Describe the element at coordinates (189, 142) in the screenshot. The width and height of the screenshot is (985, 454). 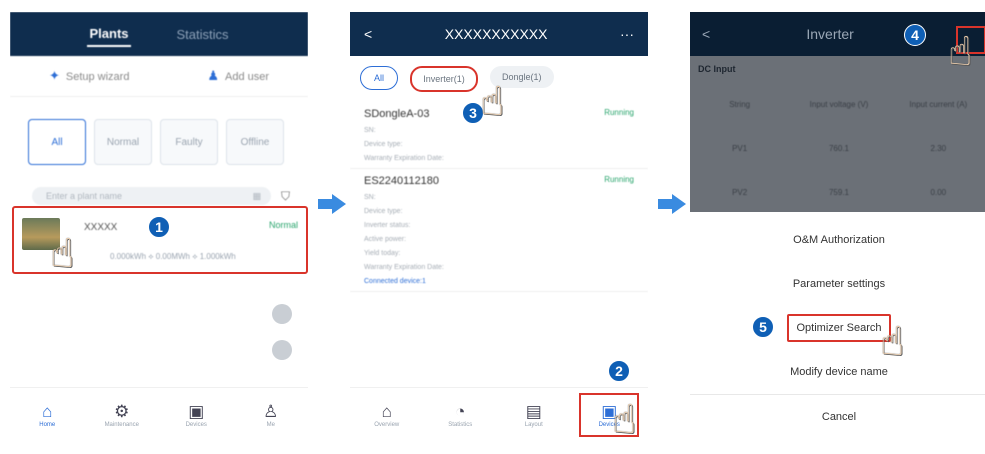
I see `filter-faulty: Faulty` at that location.